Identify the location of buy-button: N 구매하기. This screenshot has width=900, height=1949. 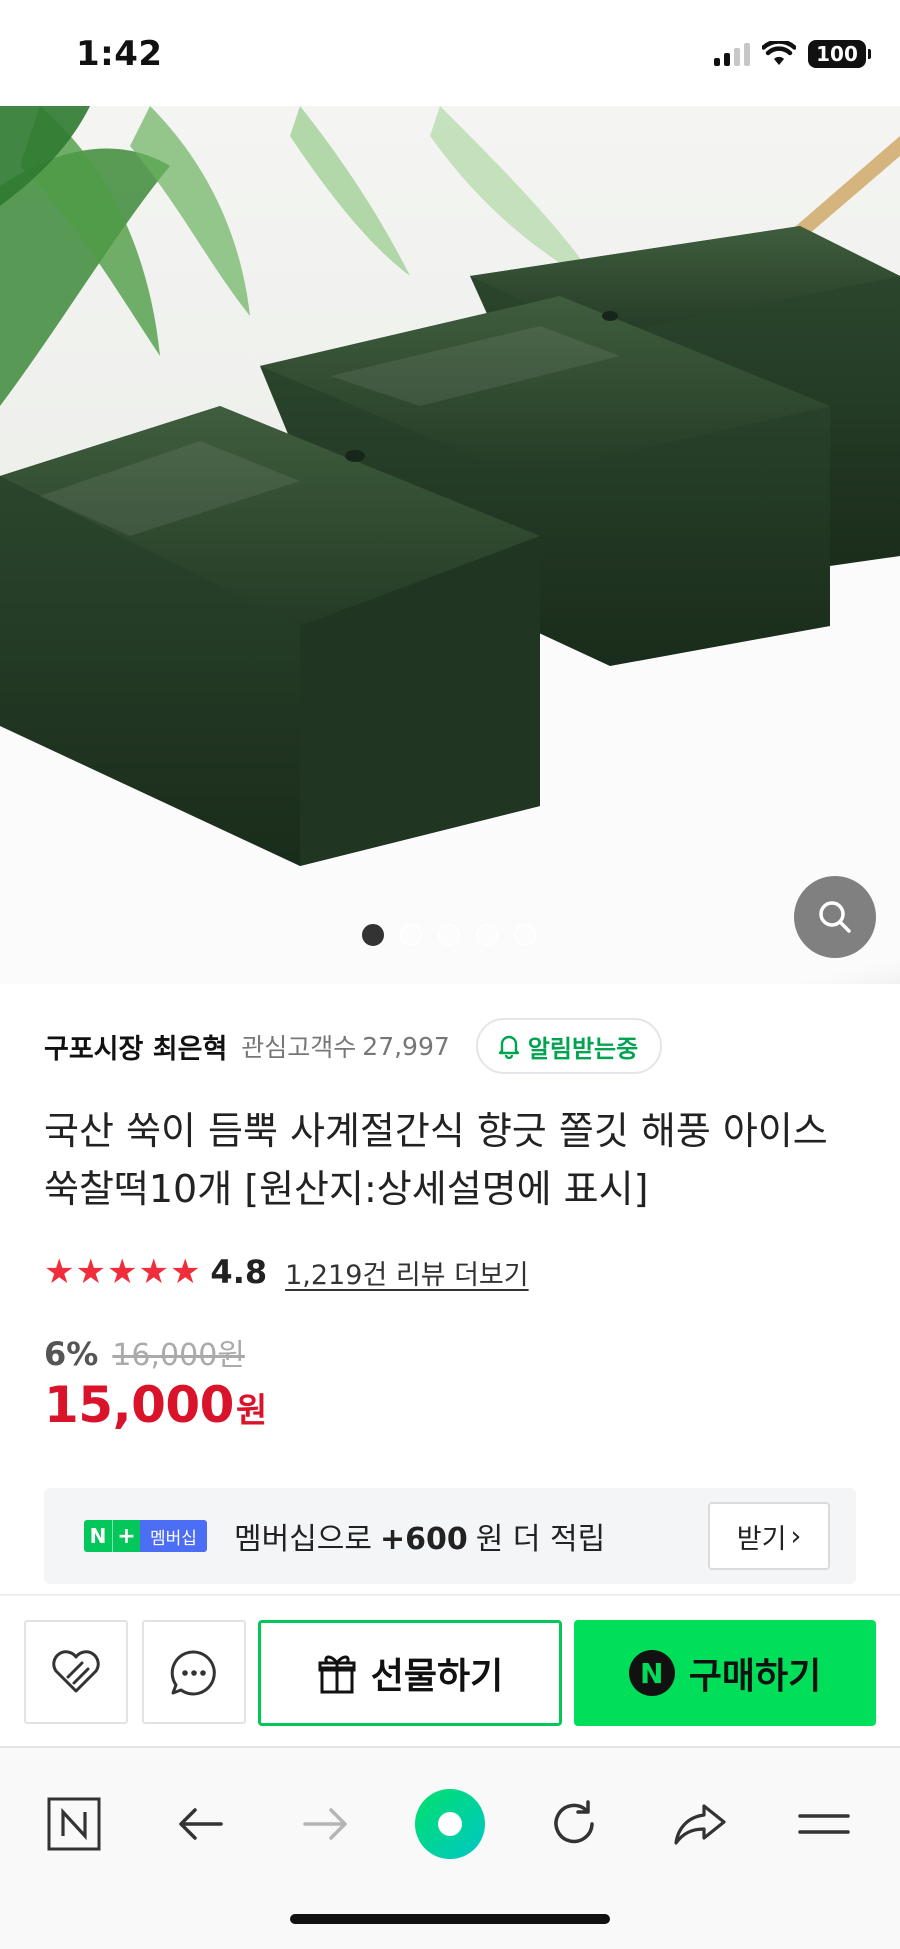
(725, 1673).